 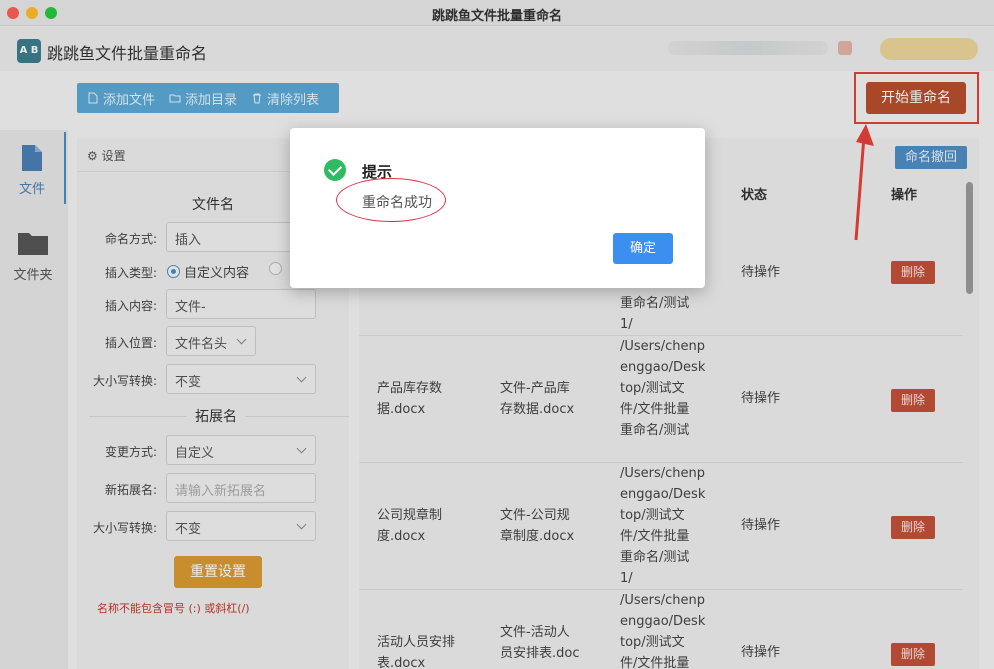 I want to click on success-check-icon, so click(x=335, y=170).